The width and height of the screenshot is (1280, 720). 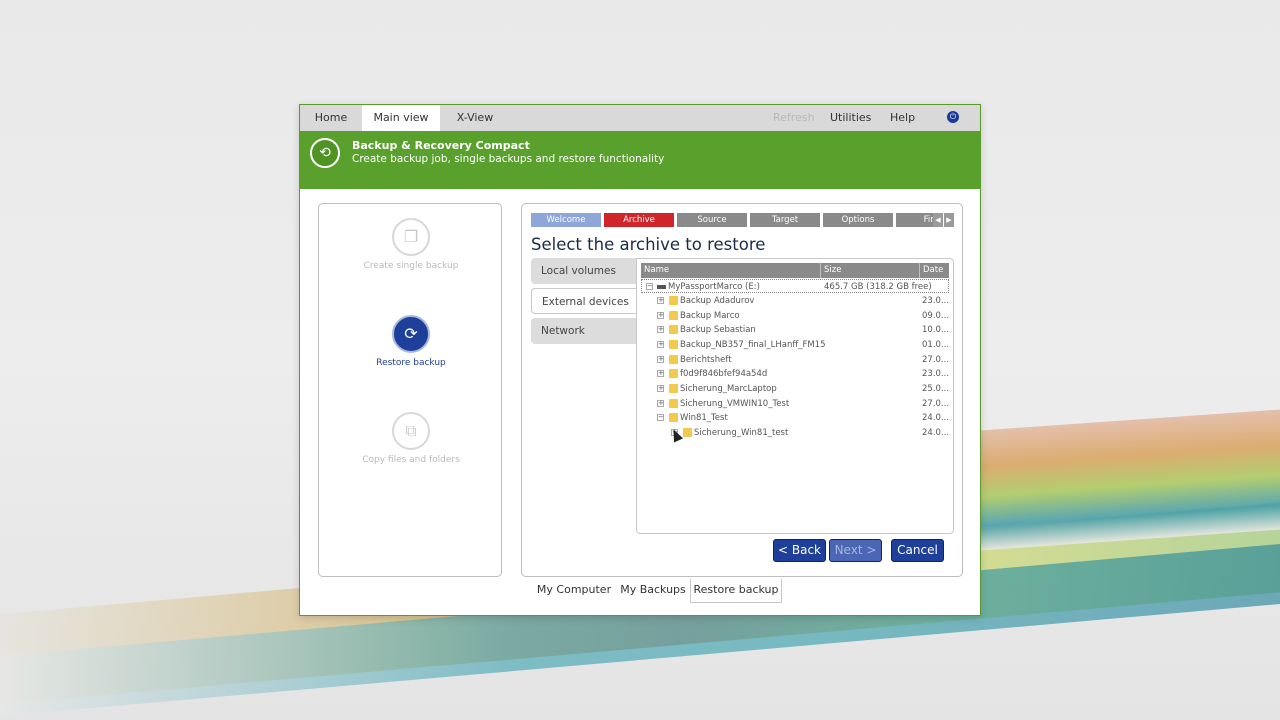 I want to click on chevron-right-icon: ▶, so click(x=949, y=220).